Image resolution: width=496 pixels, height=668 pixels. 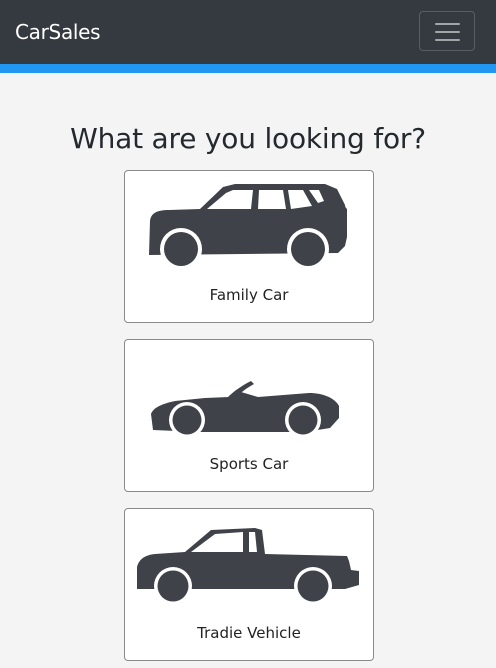 What do you see at coordinates (248, 138) in the screenshot?
I see `page-heading: What are you looking for?` at bounding box center [248, 138].